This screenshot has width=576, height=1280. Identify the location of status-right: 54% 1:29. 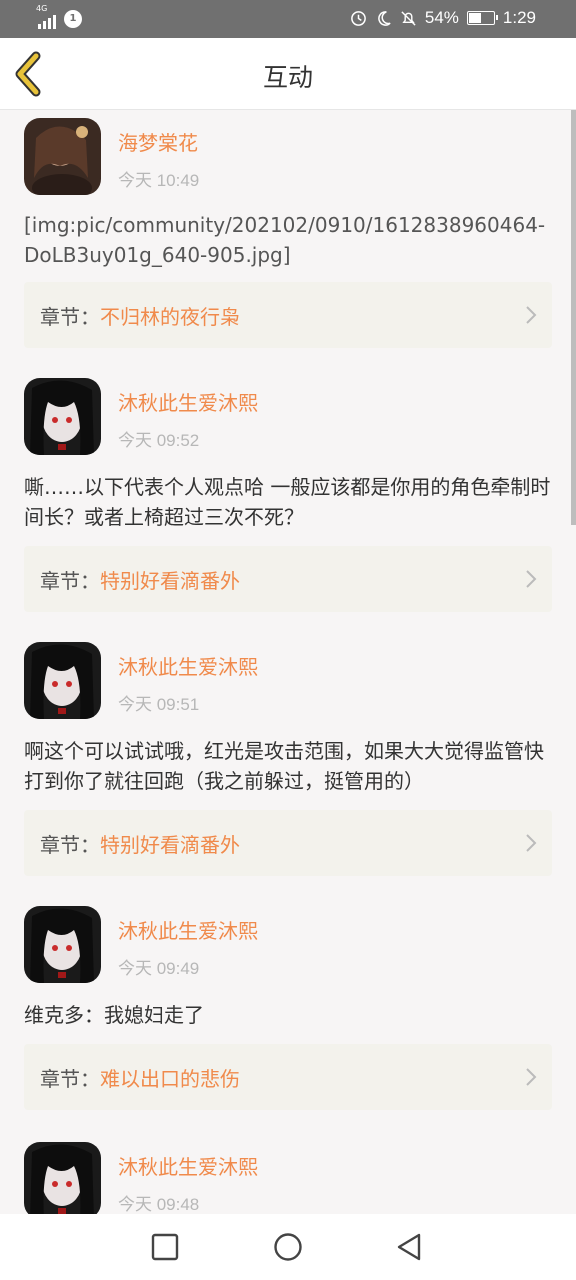
(443, 18).